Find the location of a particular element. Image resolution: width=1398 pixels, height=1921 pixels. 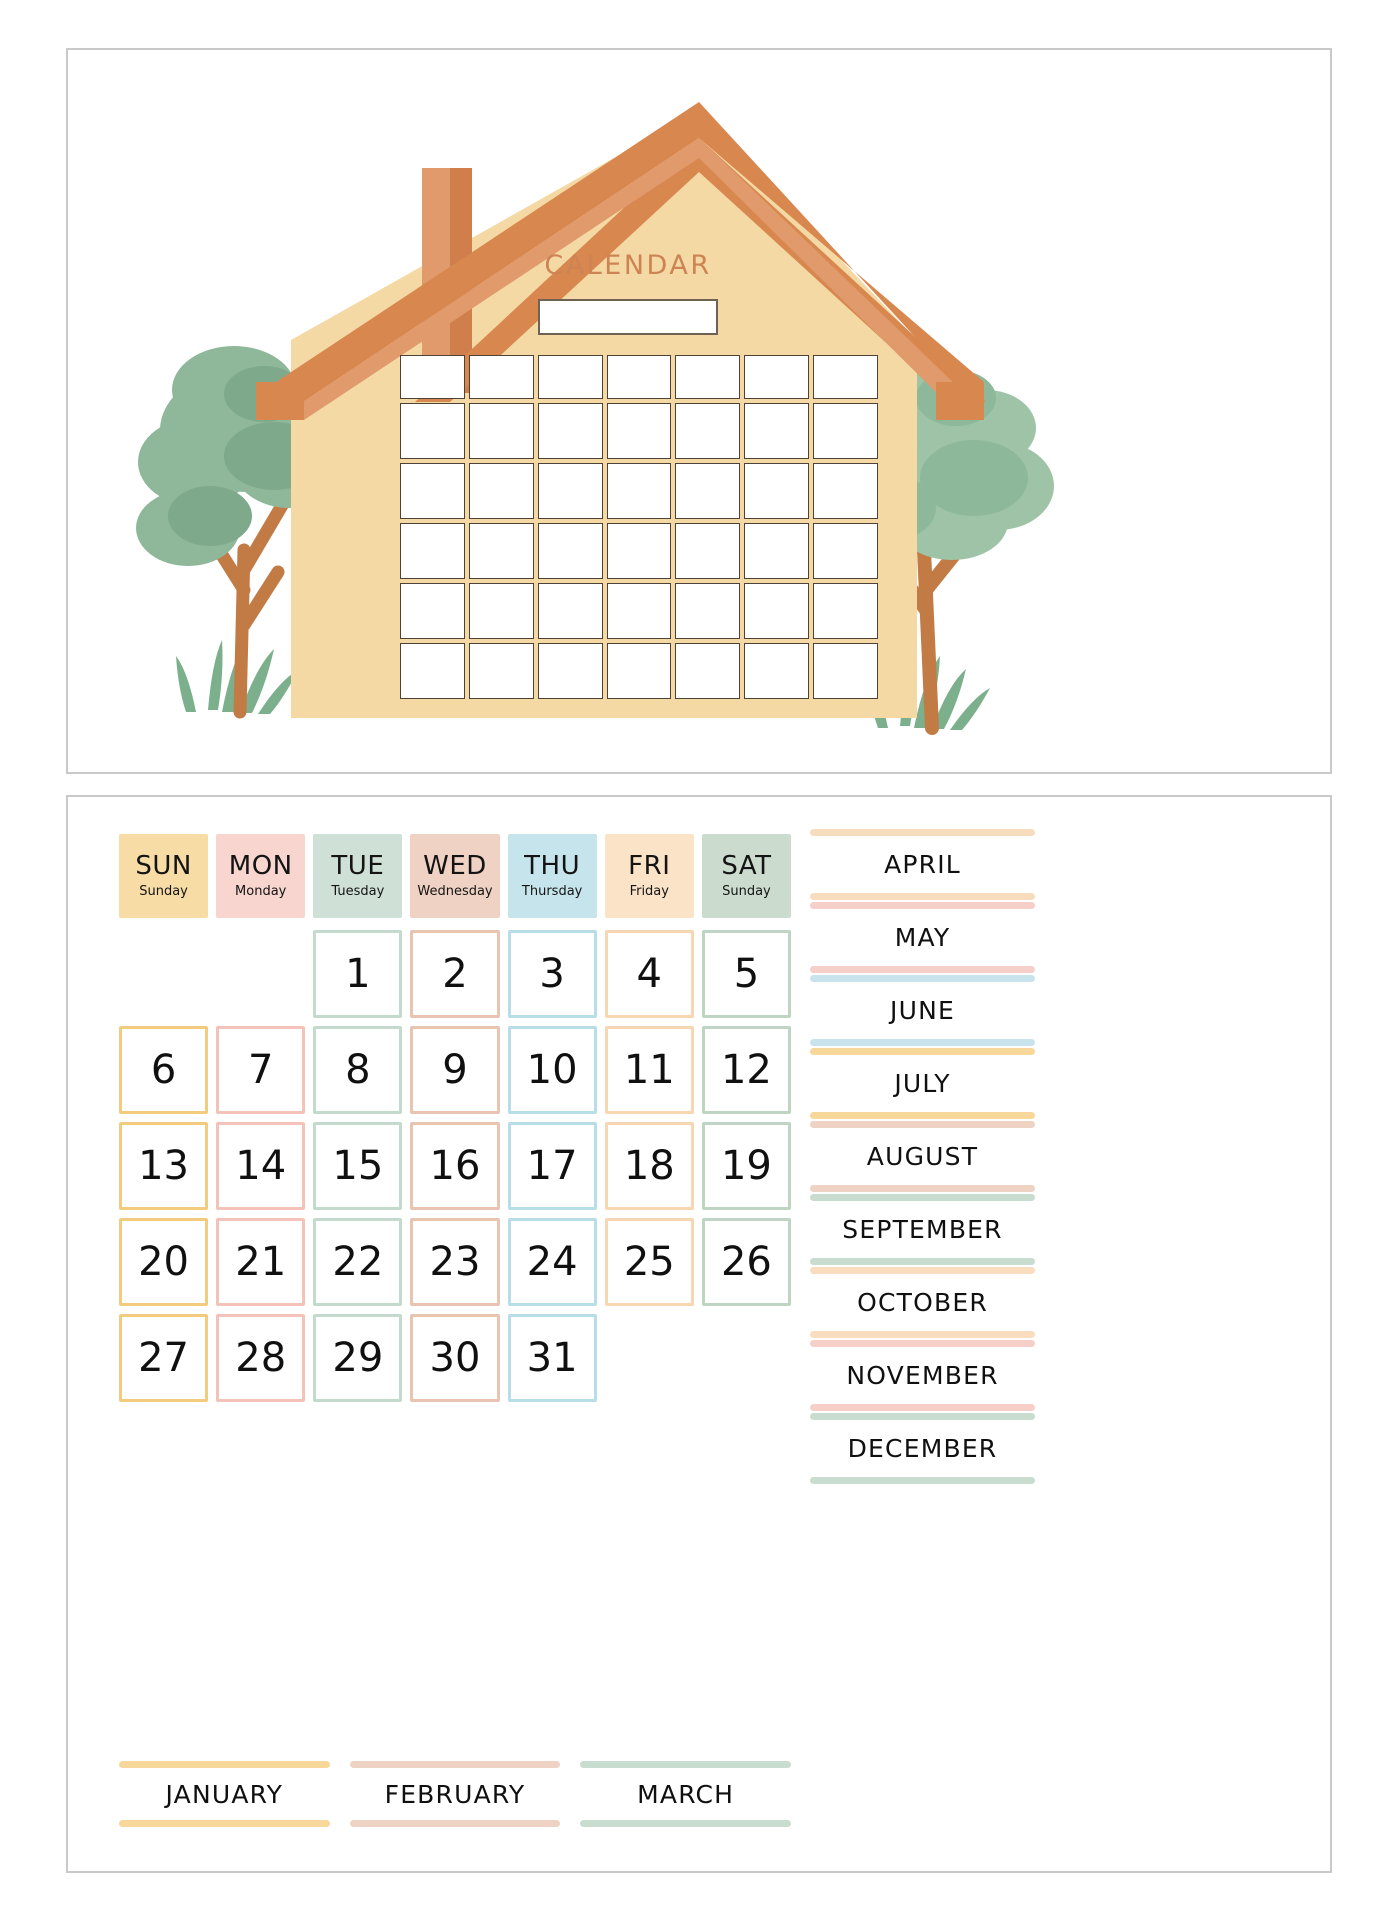

weekday-card-mon: MON Monday is located at coordinates (261, 876).